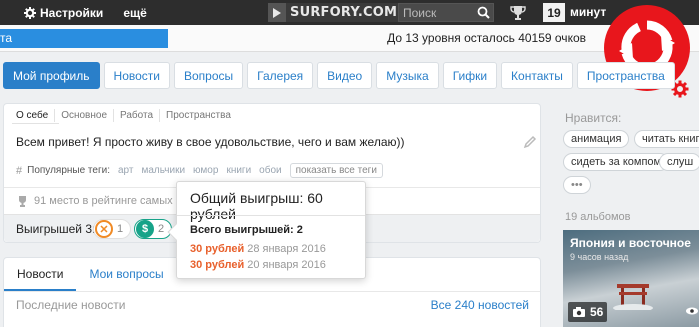 The height and width of the screenshot is (327, 699). What do you see at coordinates (120, 229) in the screenshot?
I see `win-badge-count: 1` at bounding box center [120, 229].